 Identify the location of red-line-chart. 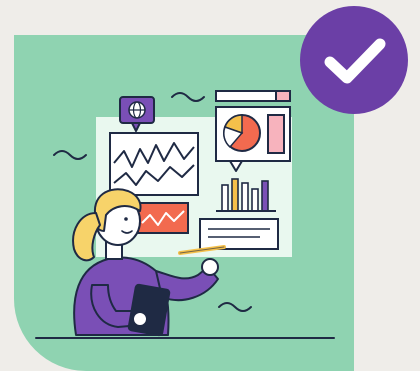
(163, 218).